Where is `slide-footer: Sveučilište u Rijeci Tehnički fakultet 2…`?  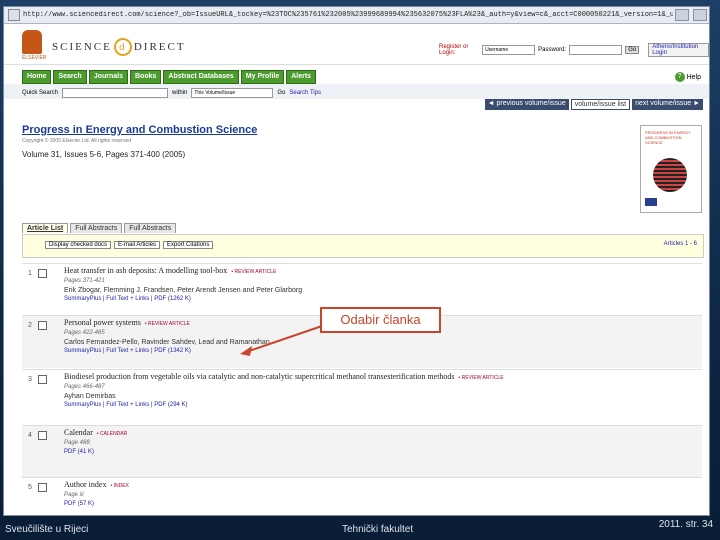
slide-footer: Sveučilište u Rijeci Tehnički fakultet 2… is located at coordinates (360, 528).